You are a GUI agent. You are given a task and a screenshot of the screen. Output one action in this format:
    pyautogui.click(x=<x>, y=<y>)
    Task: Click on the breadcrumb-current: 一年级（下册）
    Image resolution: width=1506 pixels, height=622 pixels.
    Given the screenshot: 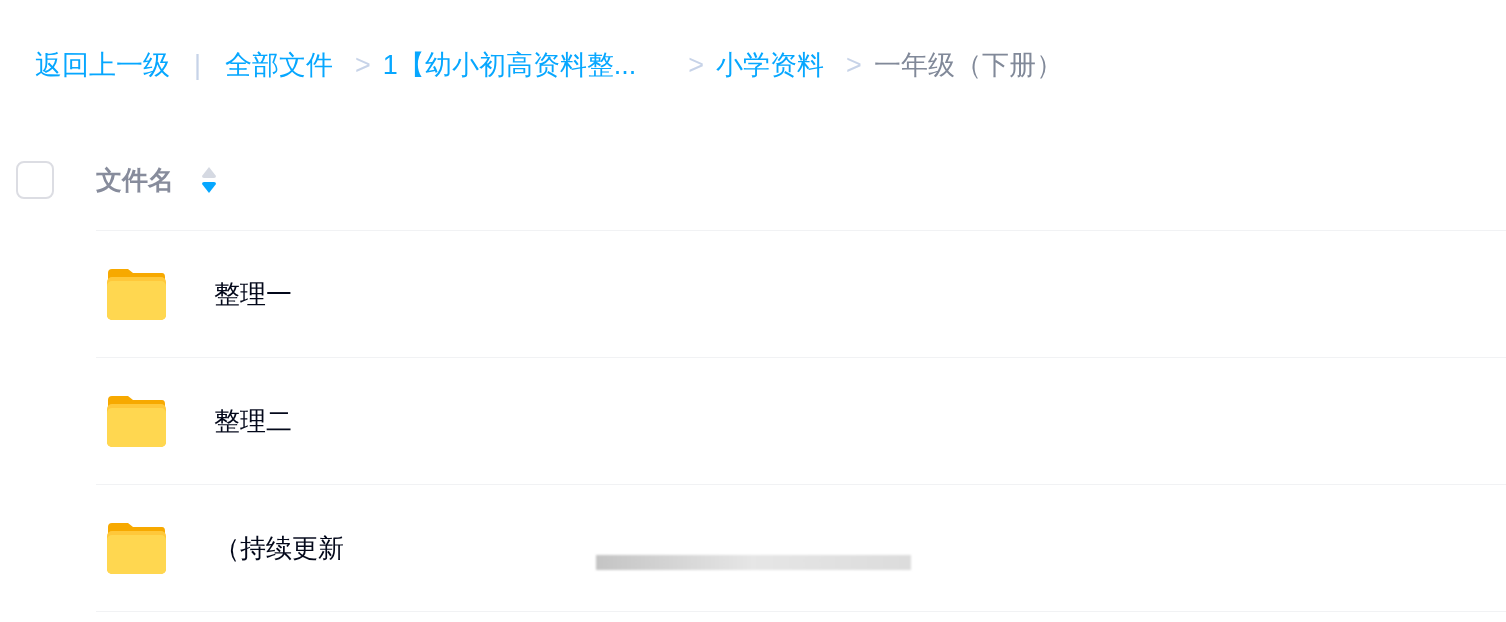 What is the action you would take?
    pyautogui.click(x=968, y=65)
    